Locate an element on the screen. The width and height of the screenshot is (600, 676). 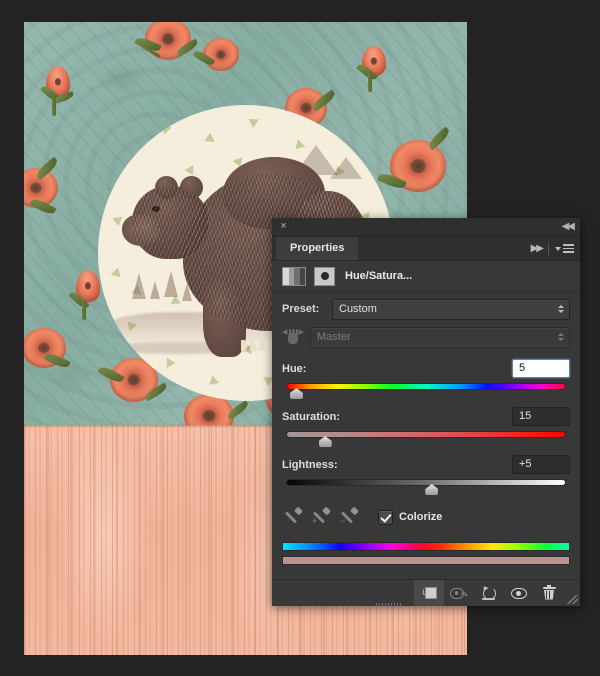
eye-icon is located at coordinates (519, 593).